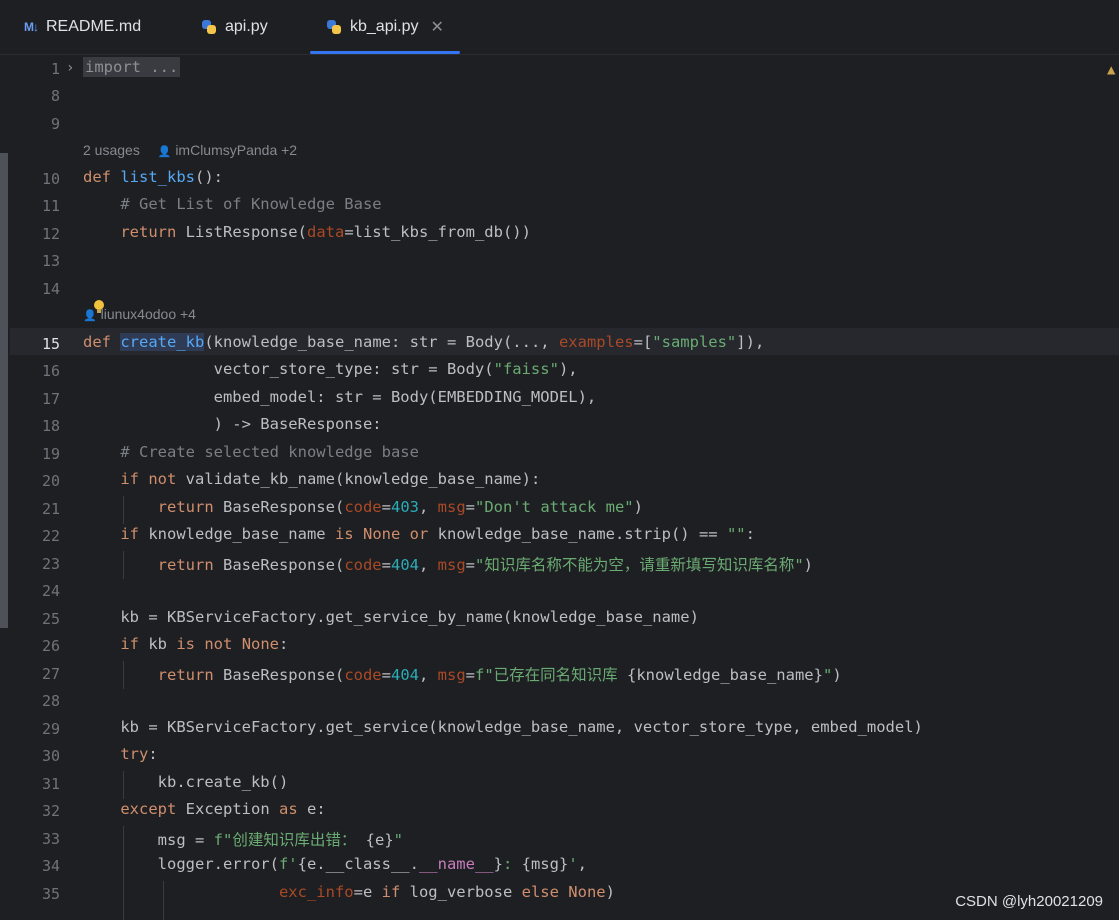 The image size is (1119, 920). I want to click on string: f"已存在同名知识库, so click(551, 675).